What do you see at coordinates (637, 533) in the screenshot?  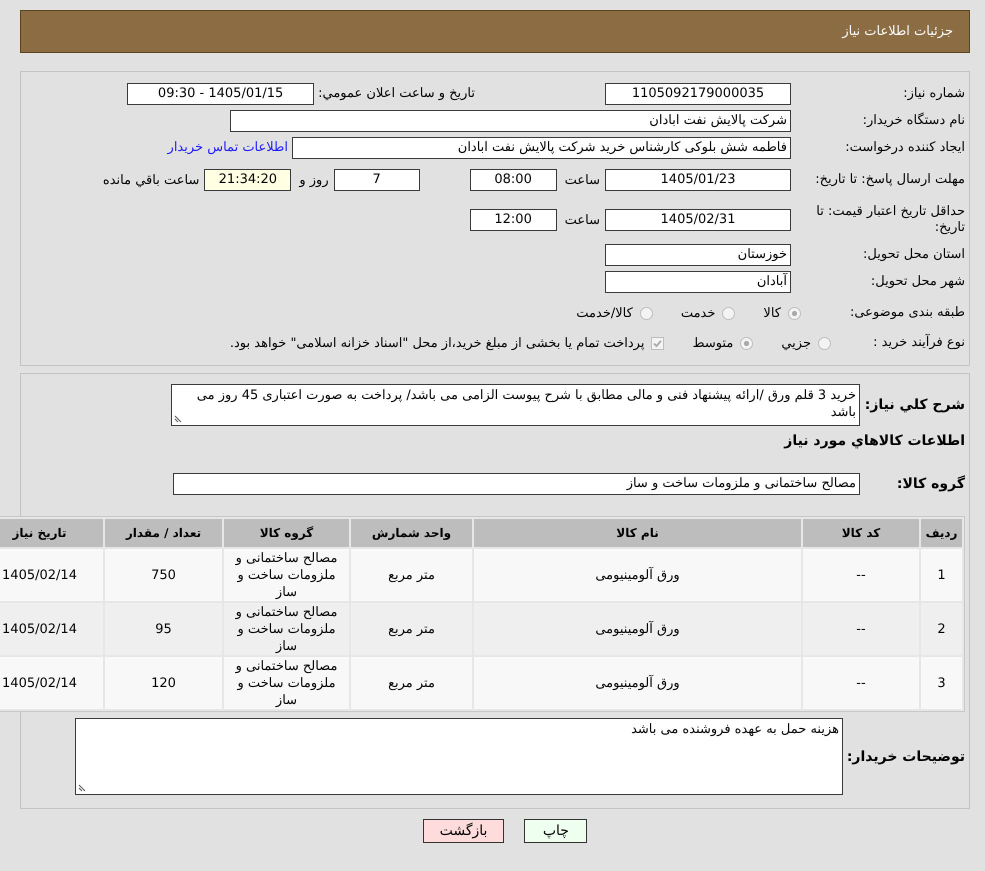 I see `column-header: نام کالا` at bounding box center [637, 533].